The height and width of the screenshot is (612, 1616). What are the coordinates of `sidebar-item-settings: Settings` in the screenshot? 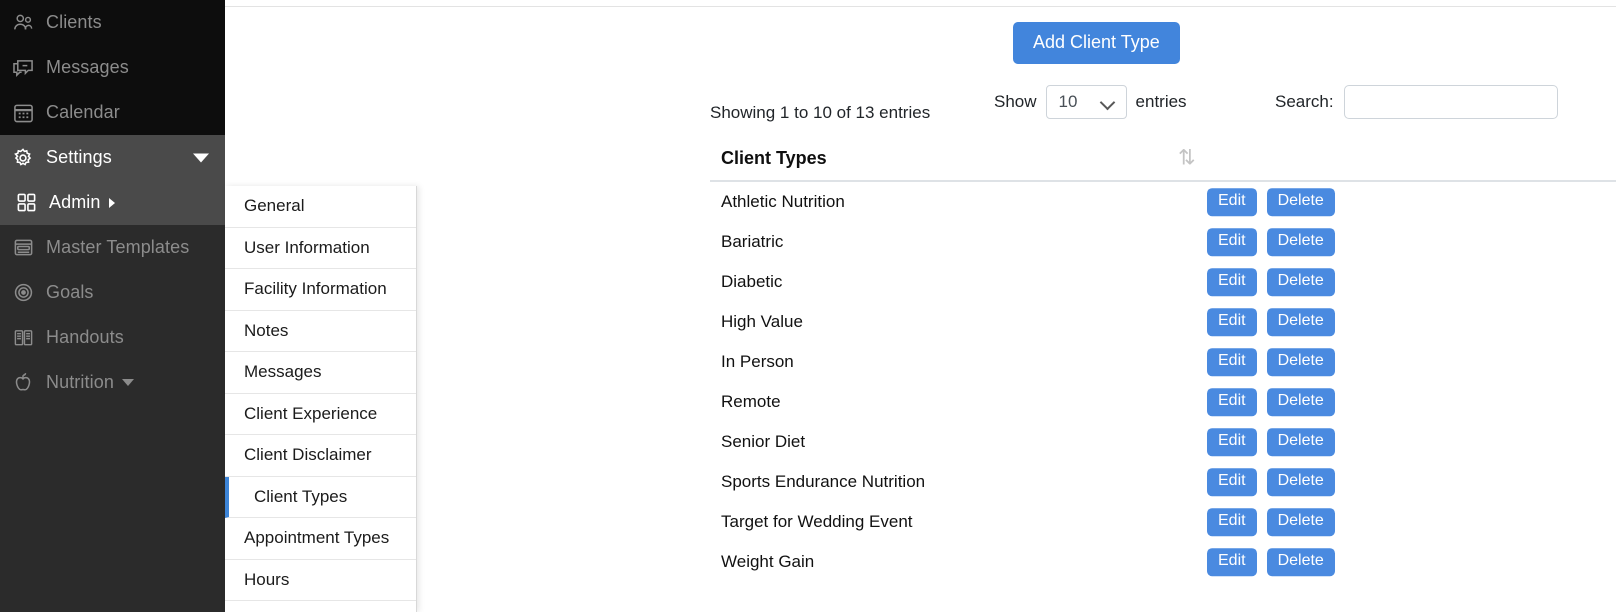 It's located at (112, 157).